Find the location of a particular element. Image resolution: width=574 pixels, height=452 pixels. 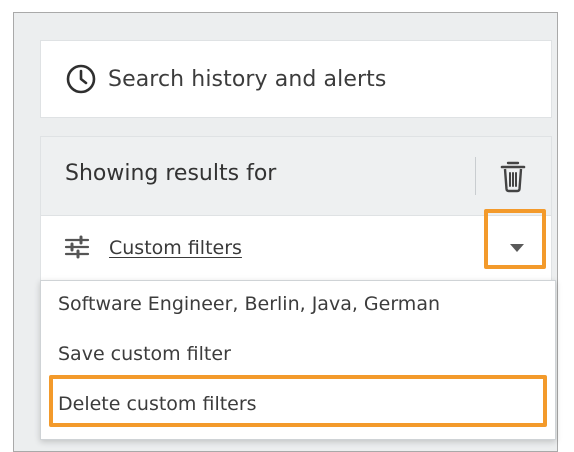

trash-icon is located at coordinates (513, 177).